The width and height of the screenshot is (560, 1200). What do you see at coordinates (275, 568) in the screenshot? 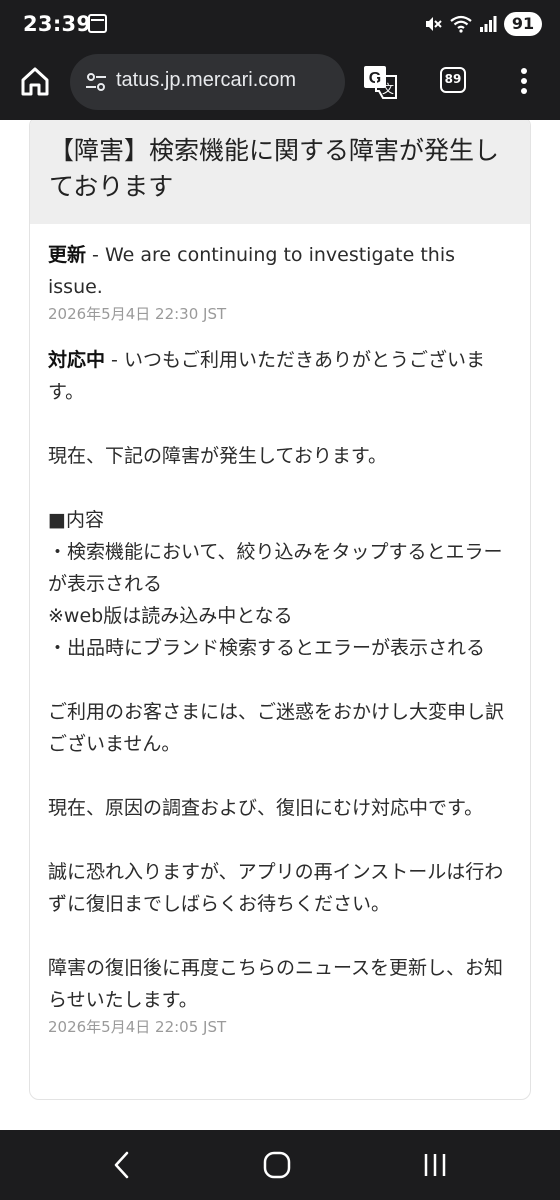
I see `update-text: ・検索機能において、絞り込みをタップするとエラーが表示される` at bounding box center [275, 568].